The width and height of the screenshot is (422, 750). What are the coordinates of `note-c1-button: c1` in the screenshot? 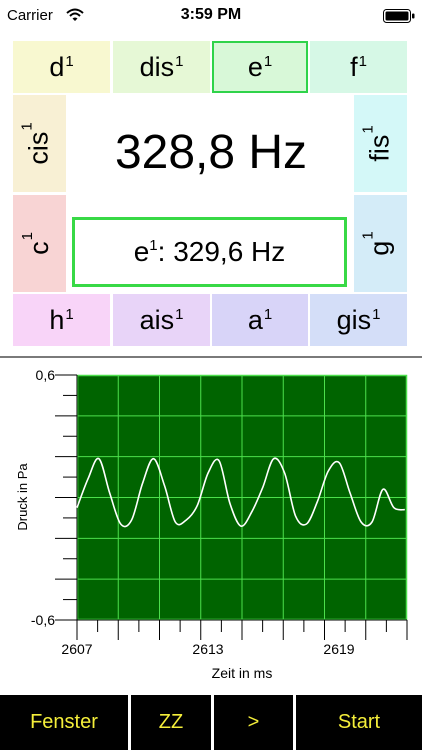 It's located at (39, 243).